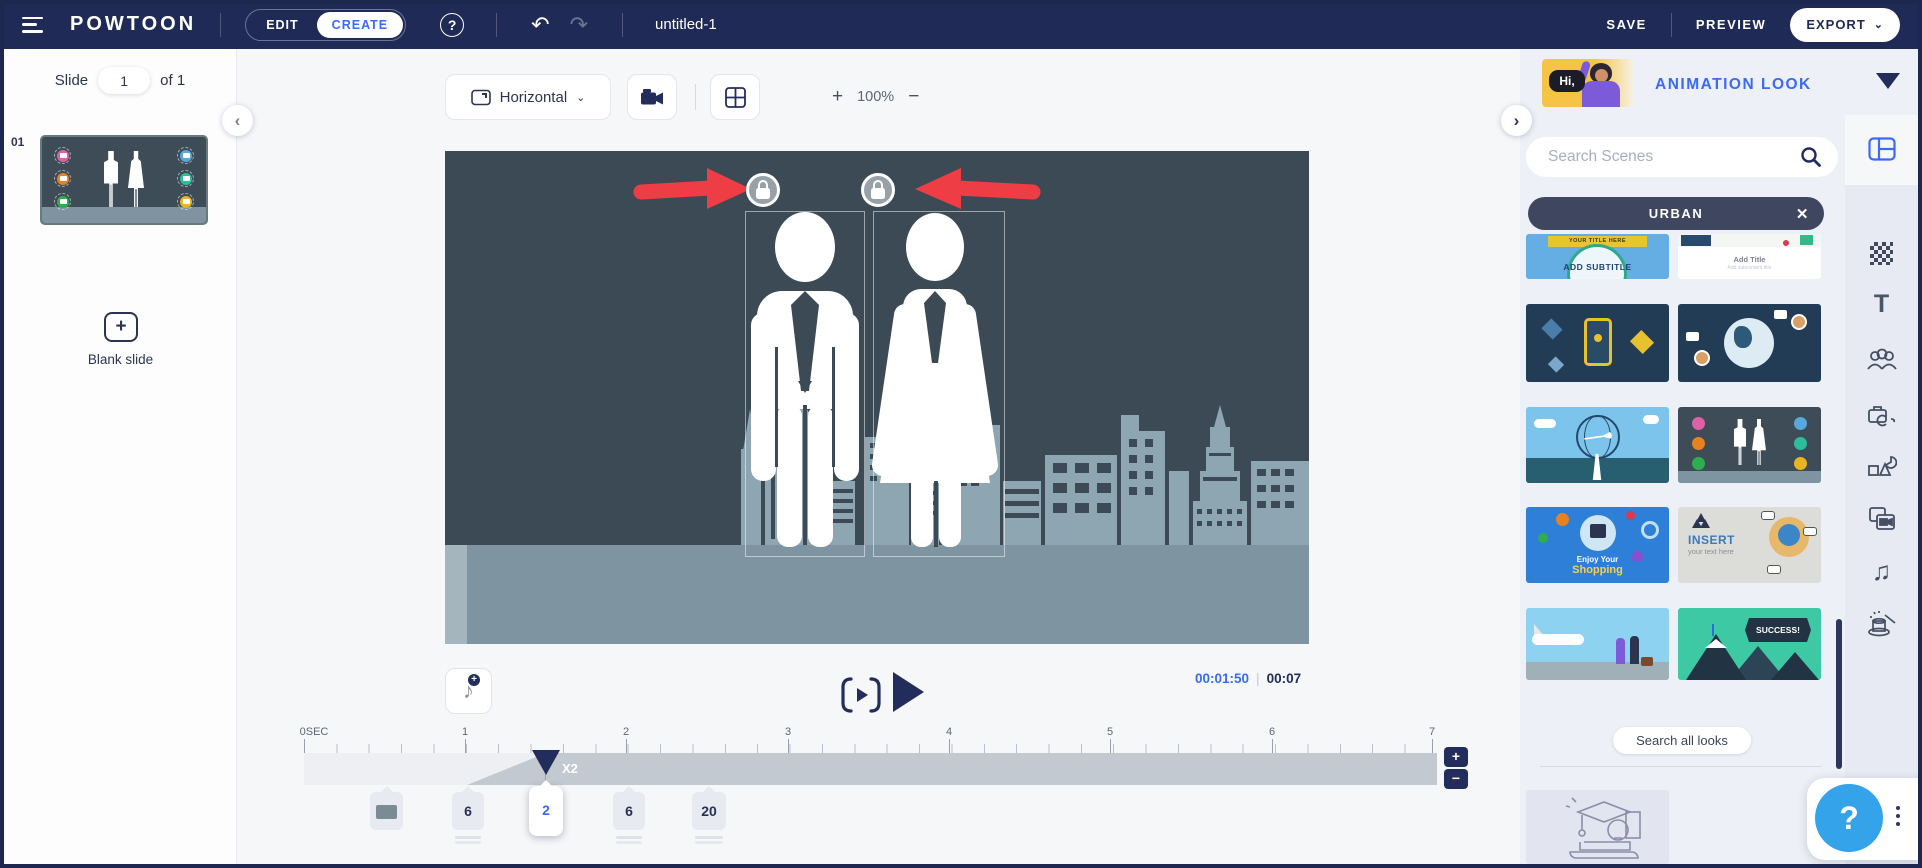  Describe the element at coordinates (1110, 732) in the screenshot. I see `ruler-label-5: 5` at that location.